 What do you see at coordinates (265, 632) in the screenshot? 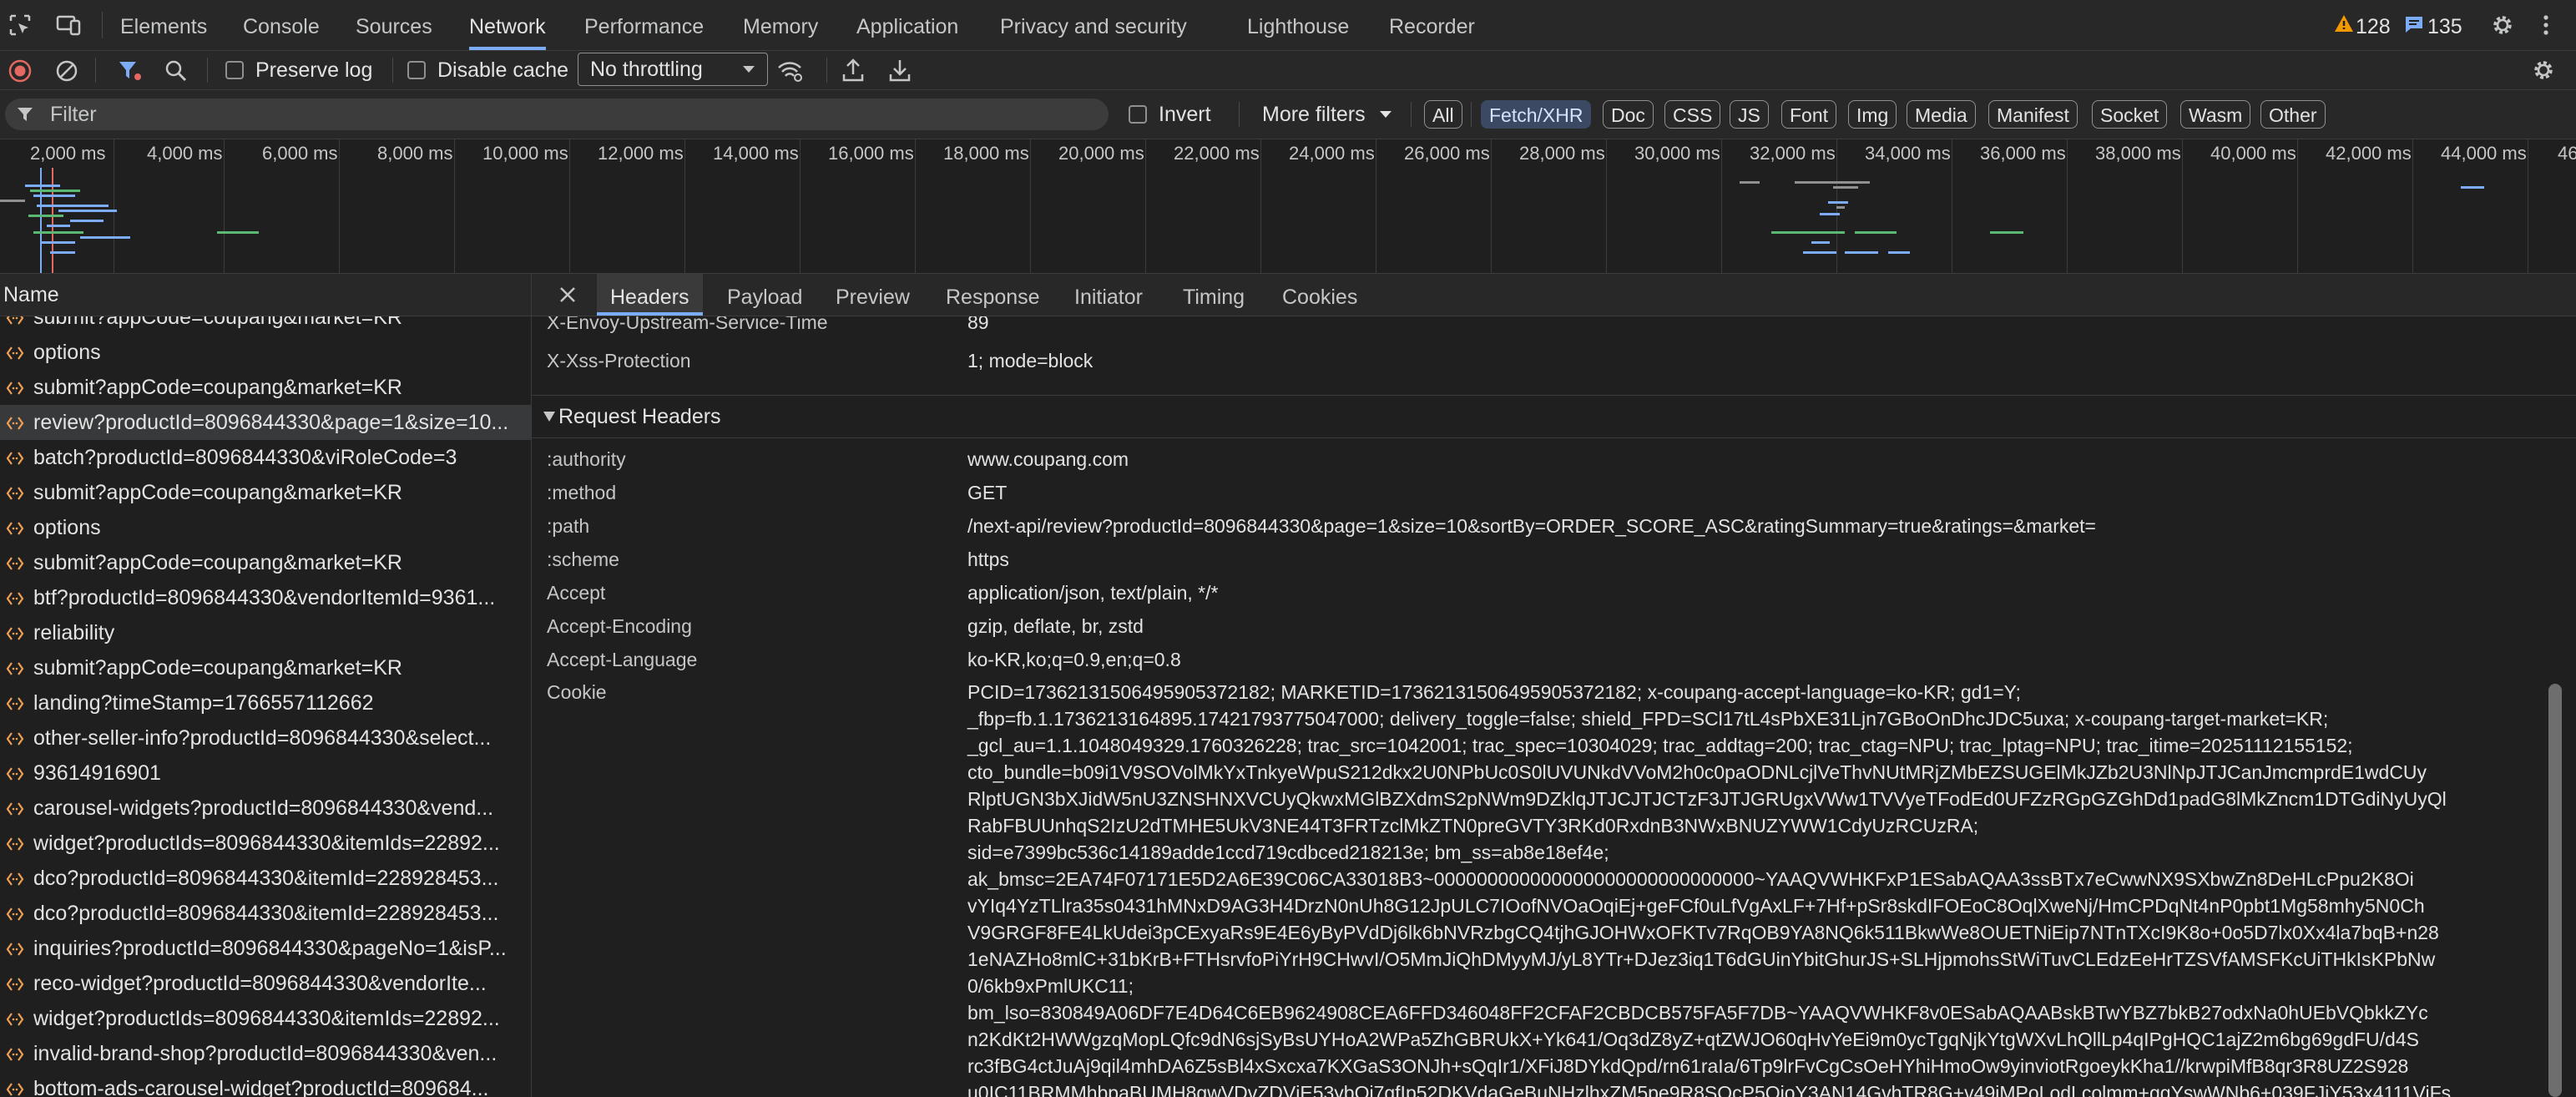
I see `request-row: reliability` at bounding box center [265, 632].